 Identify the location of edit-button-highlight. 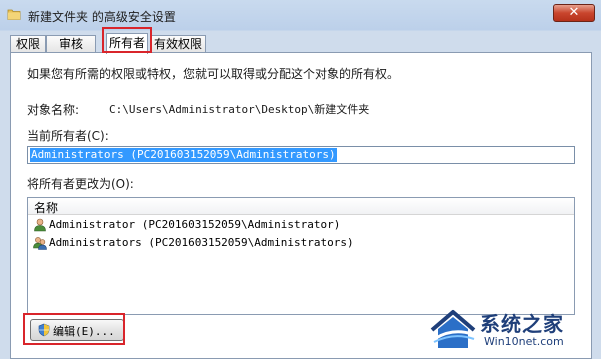
(74, 329).